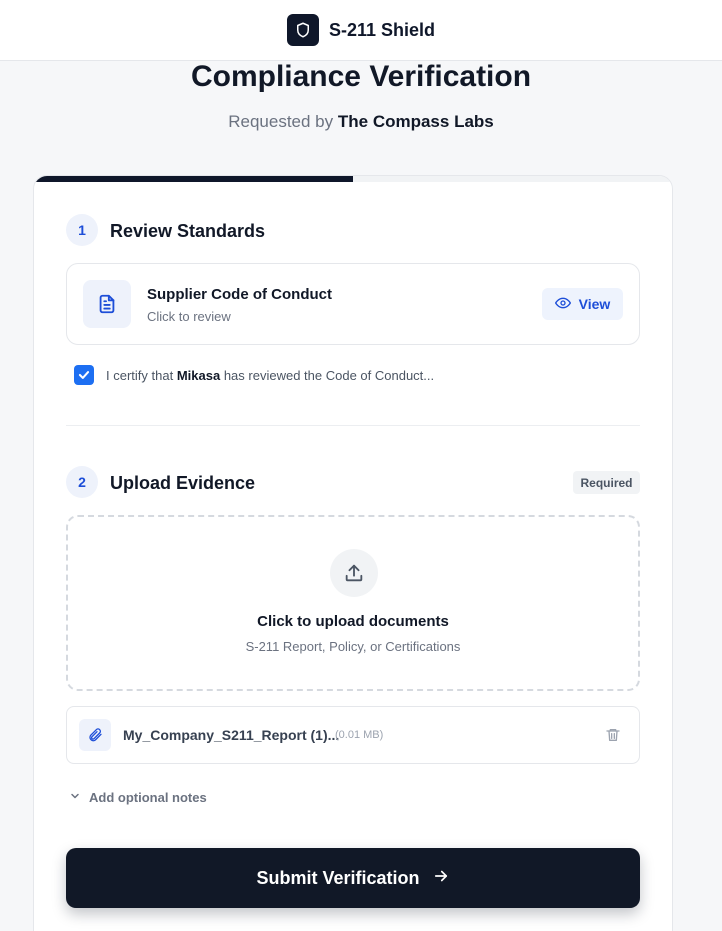 The width and height of the screenshot is (722, 931). I want to click on certify-checkbox, so click(84, 375).